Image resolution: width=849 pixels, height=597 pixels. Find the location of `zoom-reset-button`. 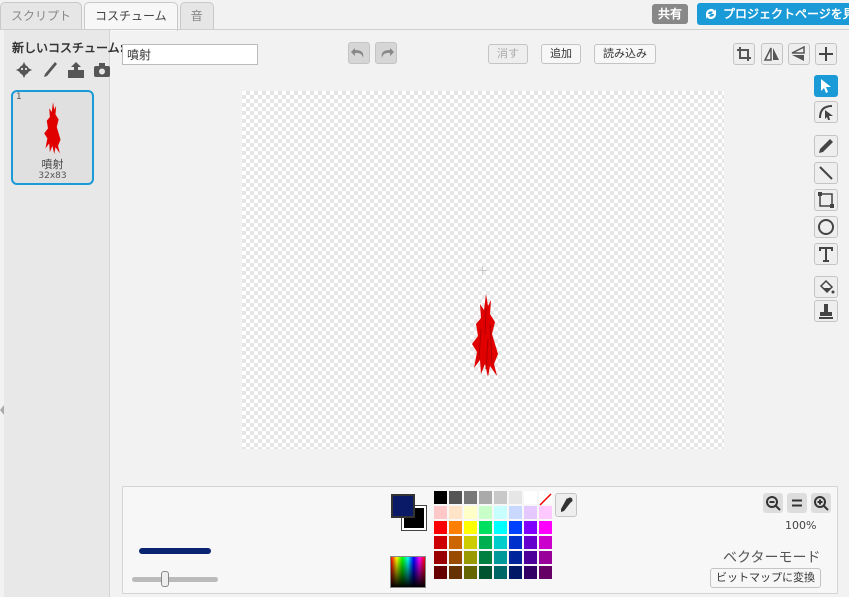

zoom-reset-button is located at coordinates (797, 503).